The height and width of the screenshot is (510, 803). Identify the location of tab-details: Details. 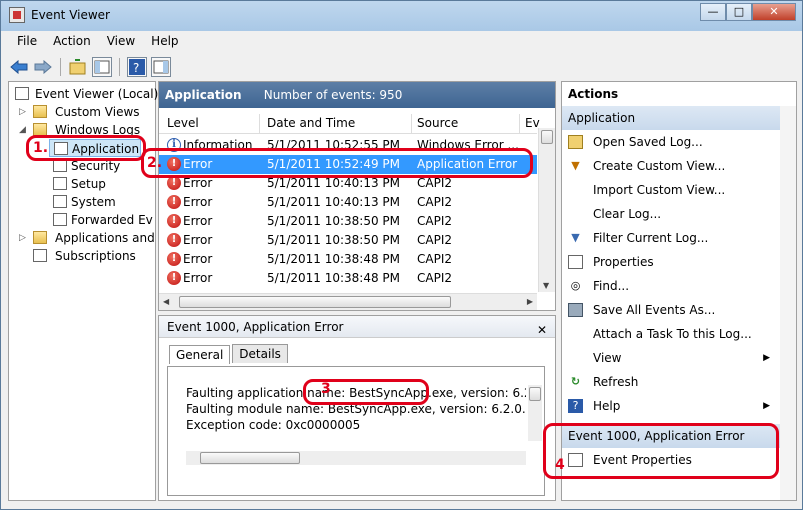
(260, 353).